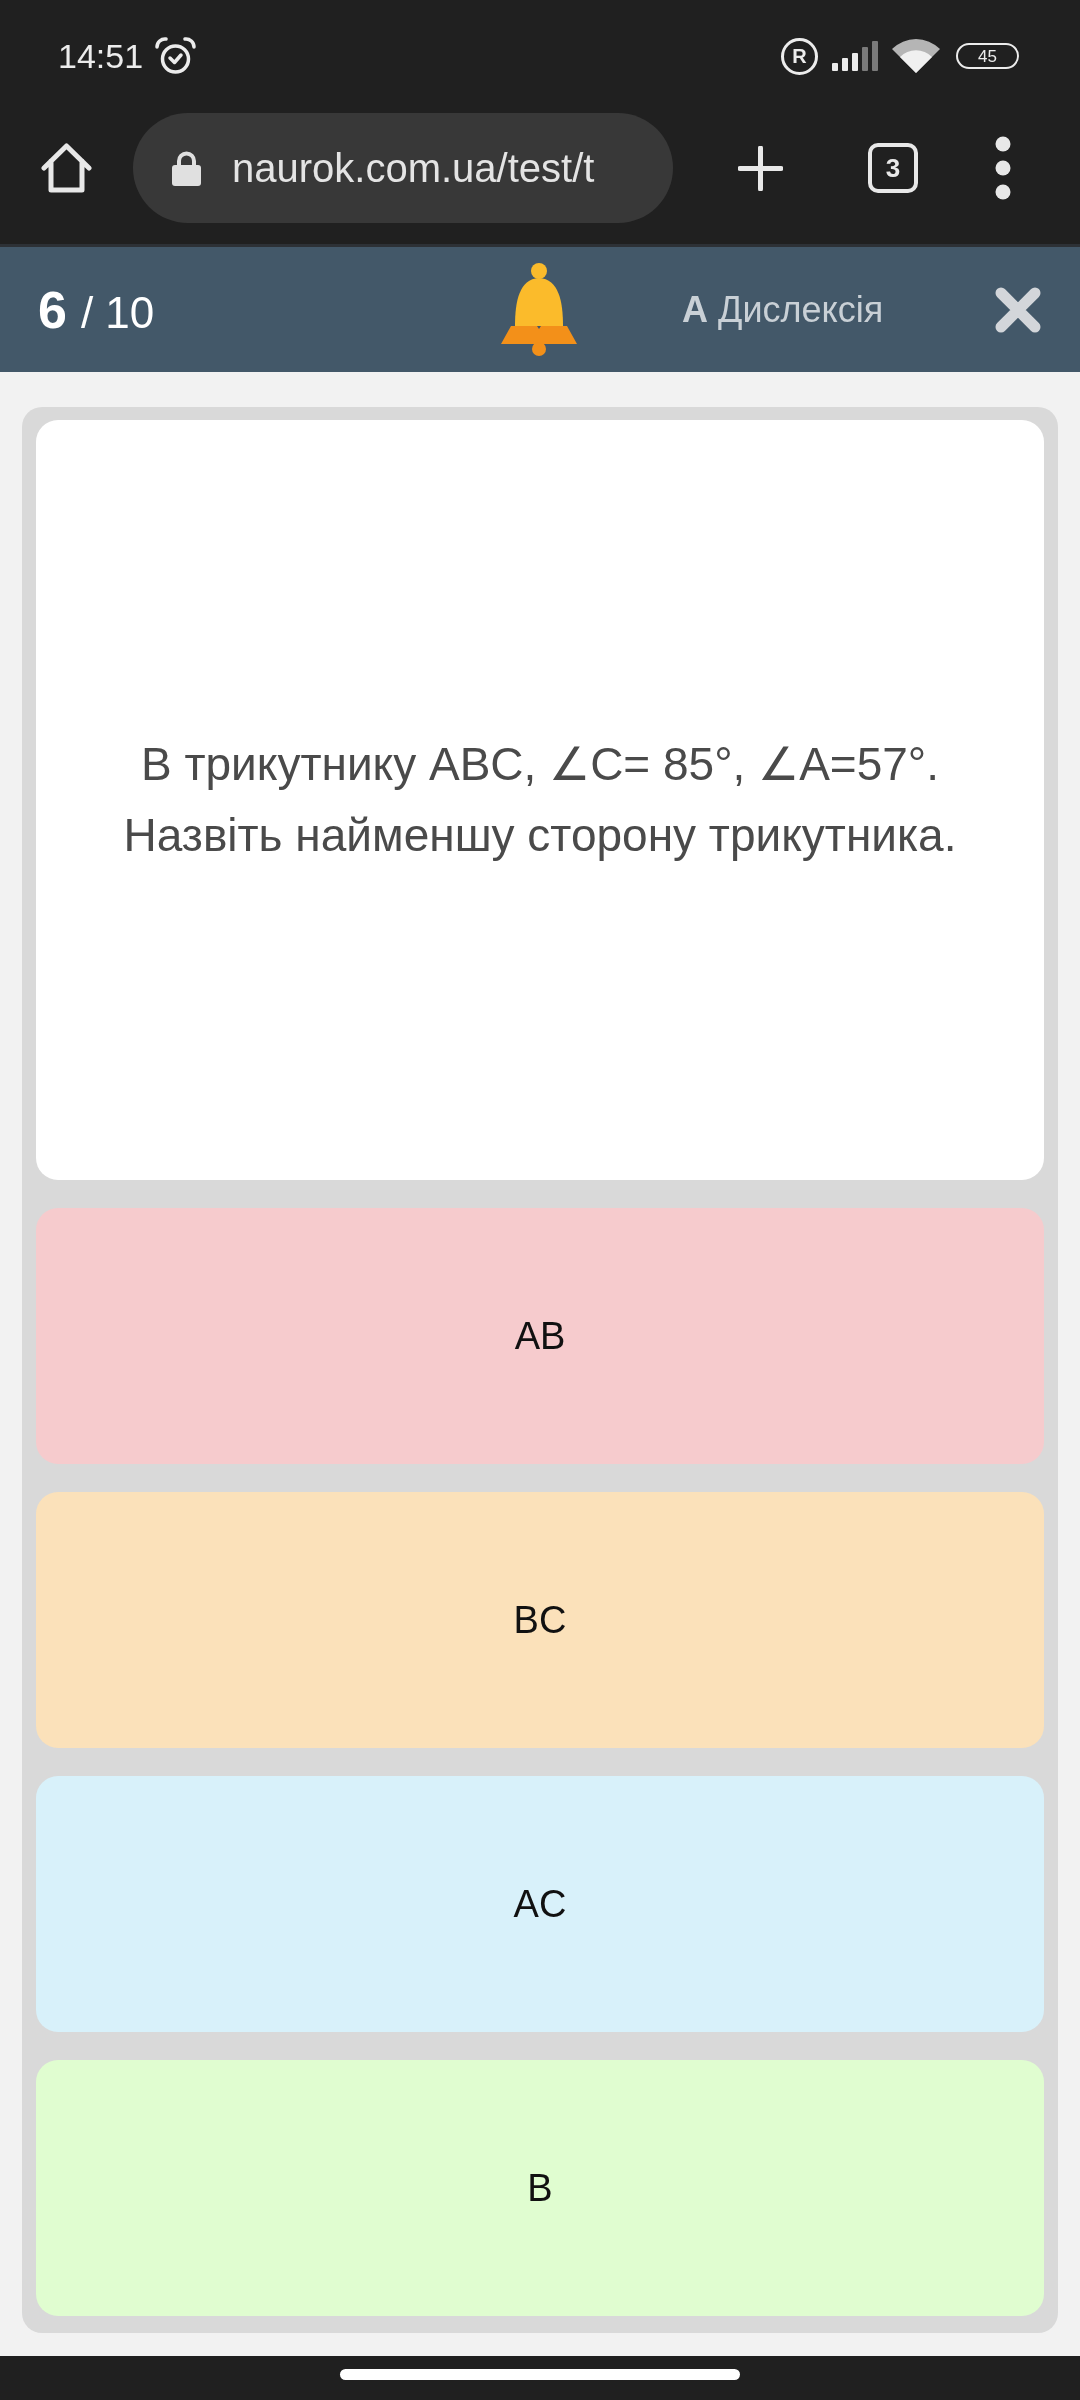 The width and height of the screenshot is (1080, 2400). Describe the element at coordinates (799, 56) in the screenshot. I see `roaming-indicator: R` at that location.